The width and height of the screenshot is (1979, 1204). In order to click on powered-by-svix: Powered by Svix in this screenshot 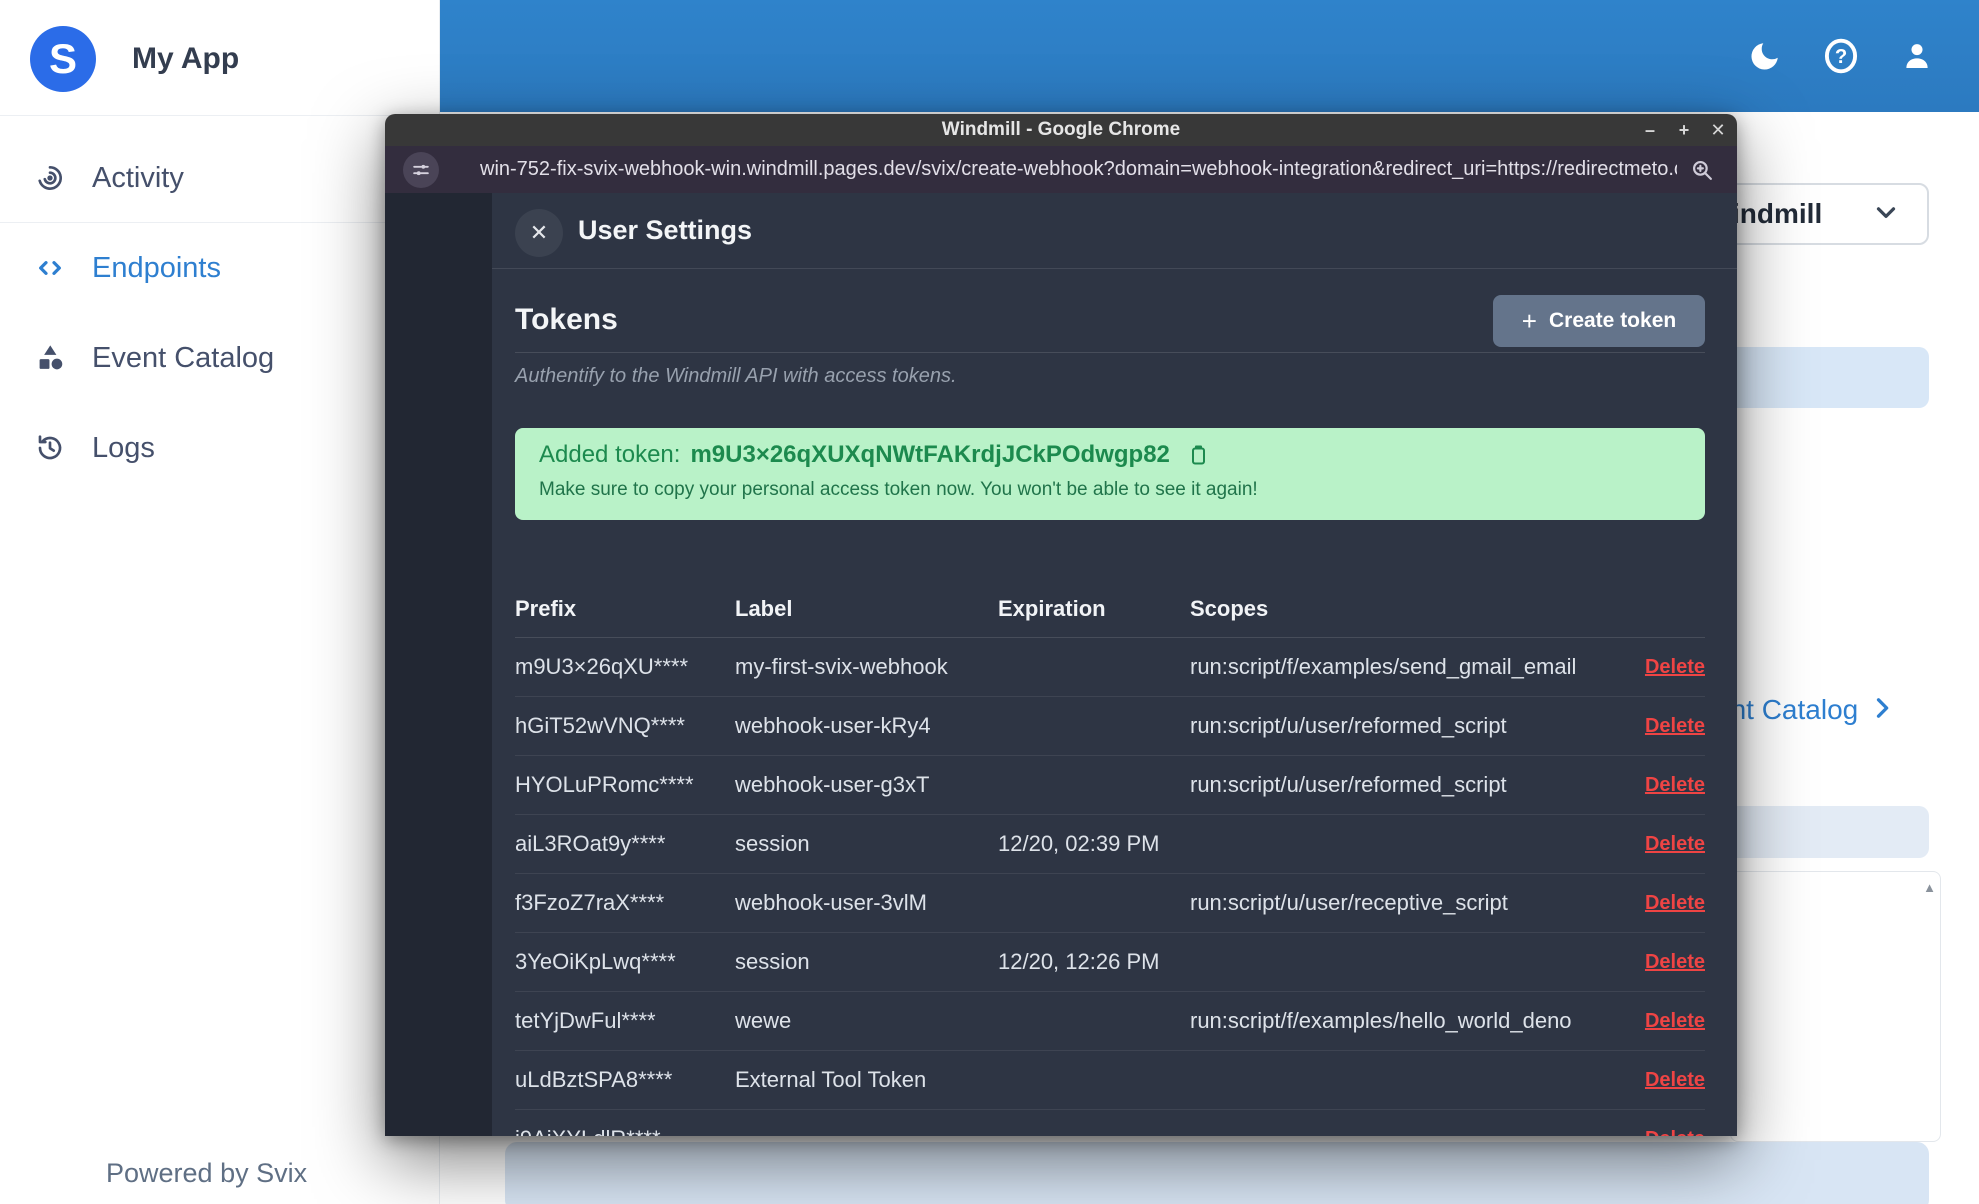, I will do `click(207, 1173)`.